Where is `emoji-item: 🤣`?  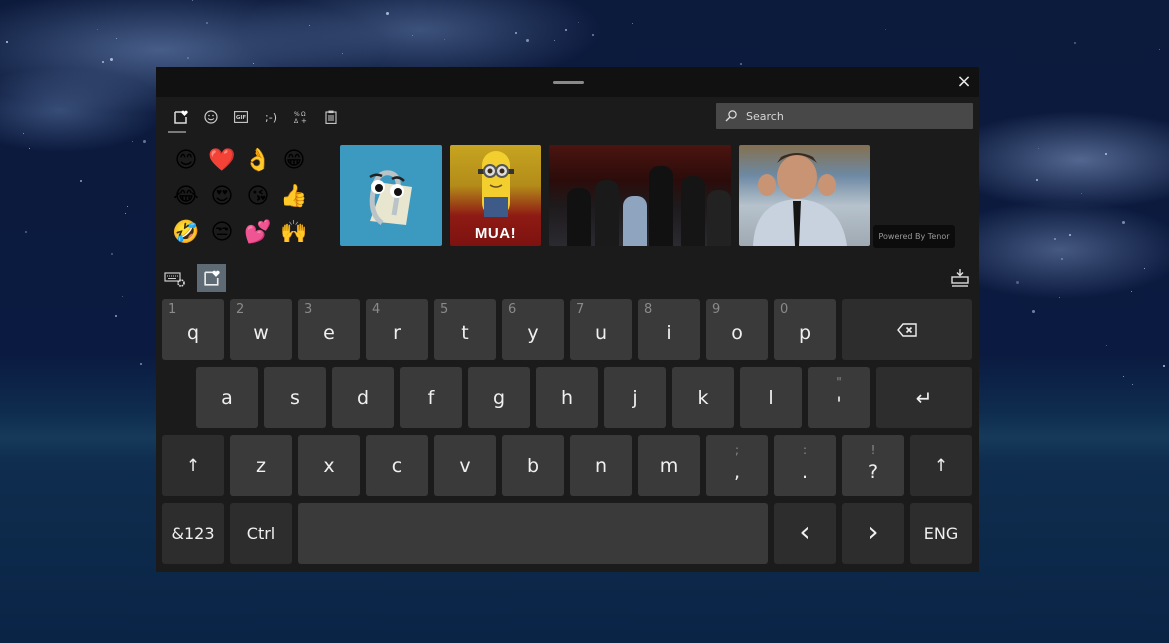
emoji-item: 🤣 is located at coordinates (186, 233).